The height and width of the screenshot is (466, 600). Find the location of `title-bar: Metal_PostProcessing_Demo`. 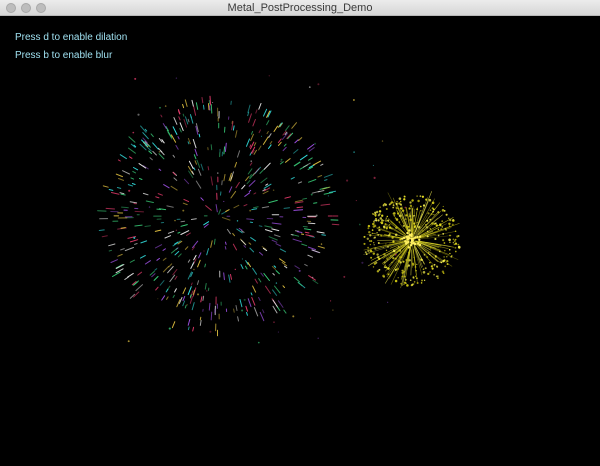

title-bar: Metal_PostProcessing_Demo is located at coordinates (300, 8).